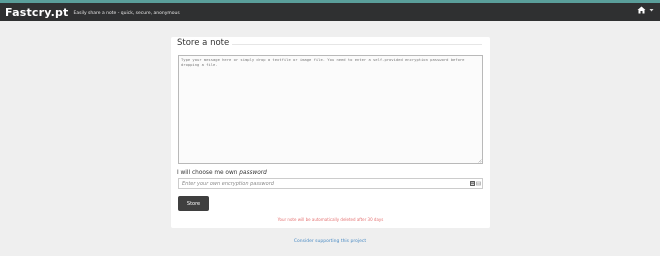 The image size is (660, 256). I want to click on home-menu, so click(645, 10).